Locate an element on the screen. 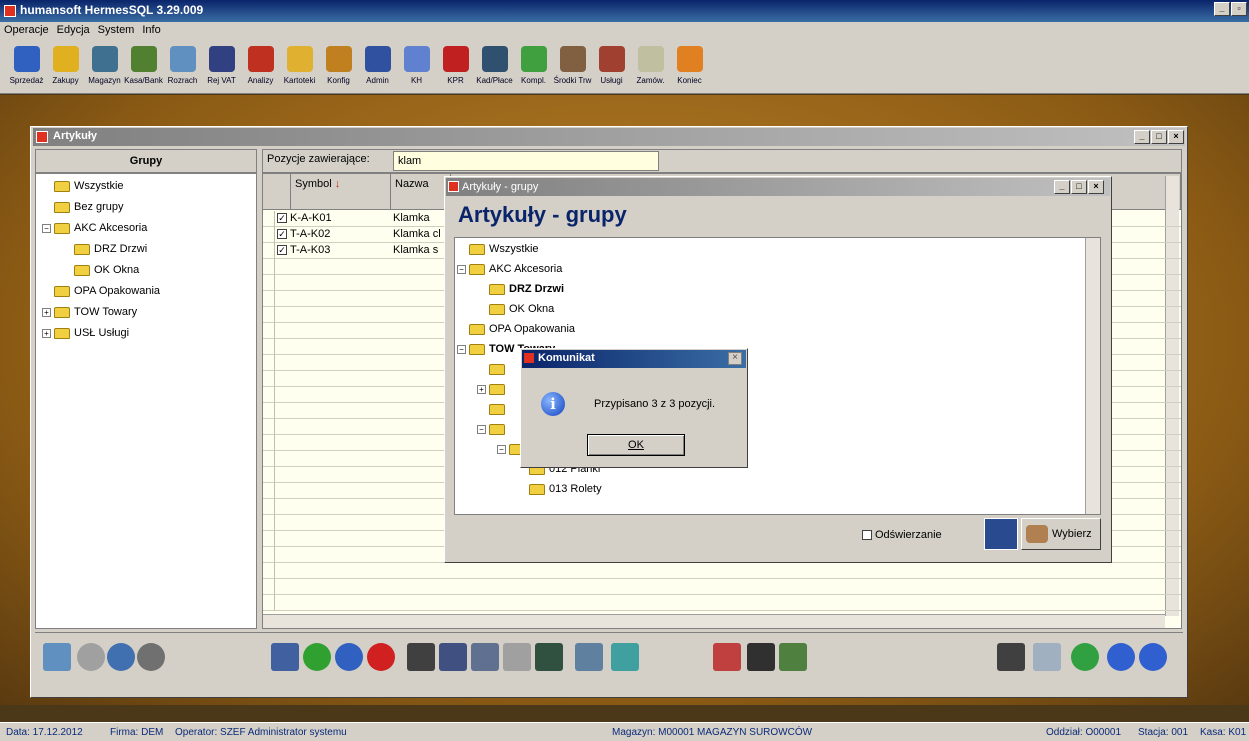 This screenshot has height=741, width=1249. select-button: Wybierz is located at coordinates (1061, 534).